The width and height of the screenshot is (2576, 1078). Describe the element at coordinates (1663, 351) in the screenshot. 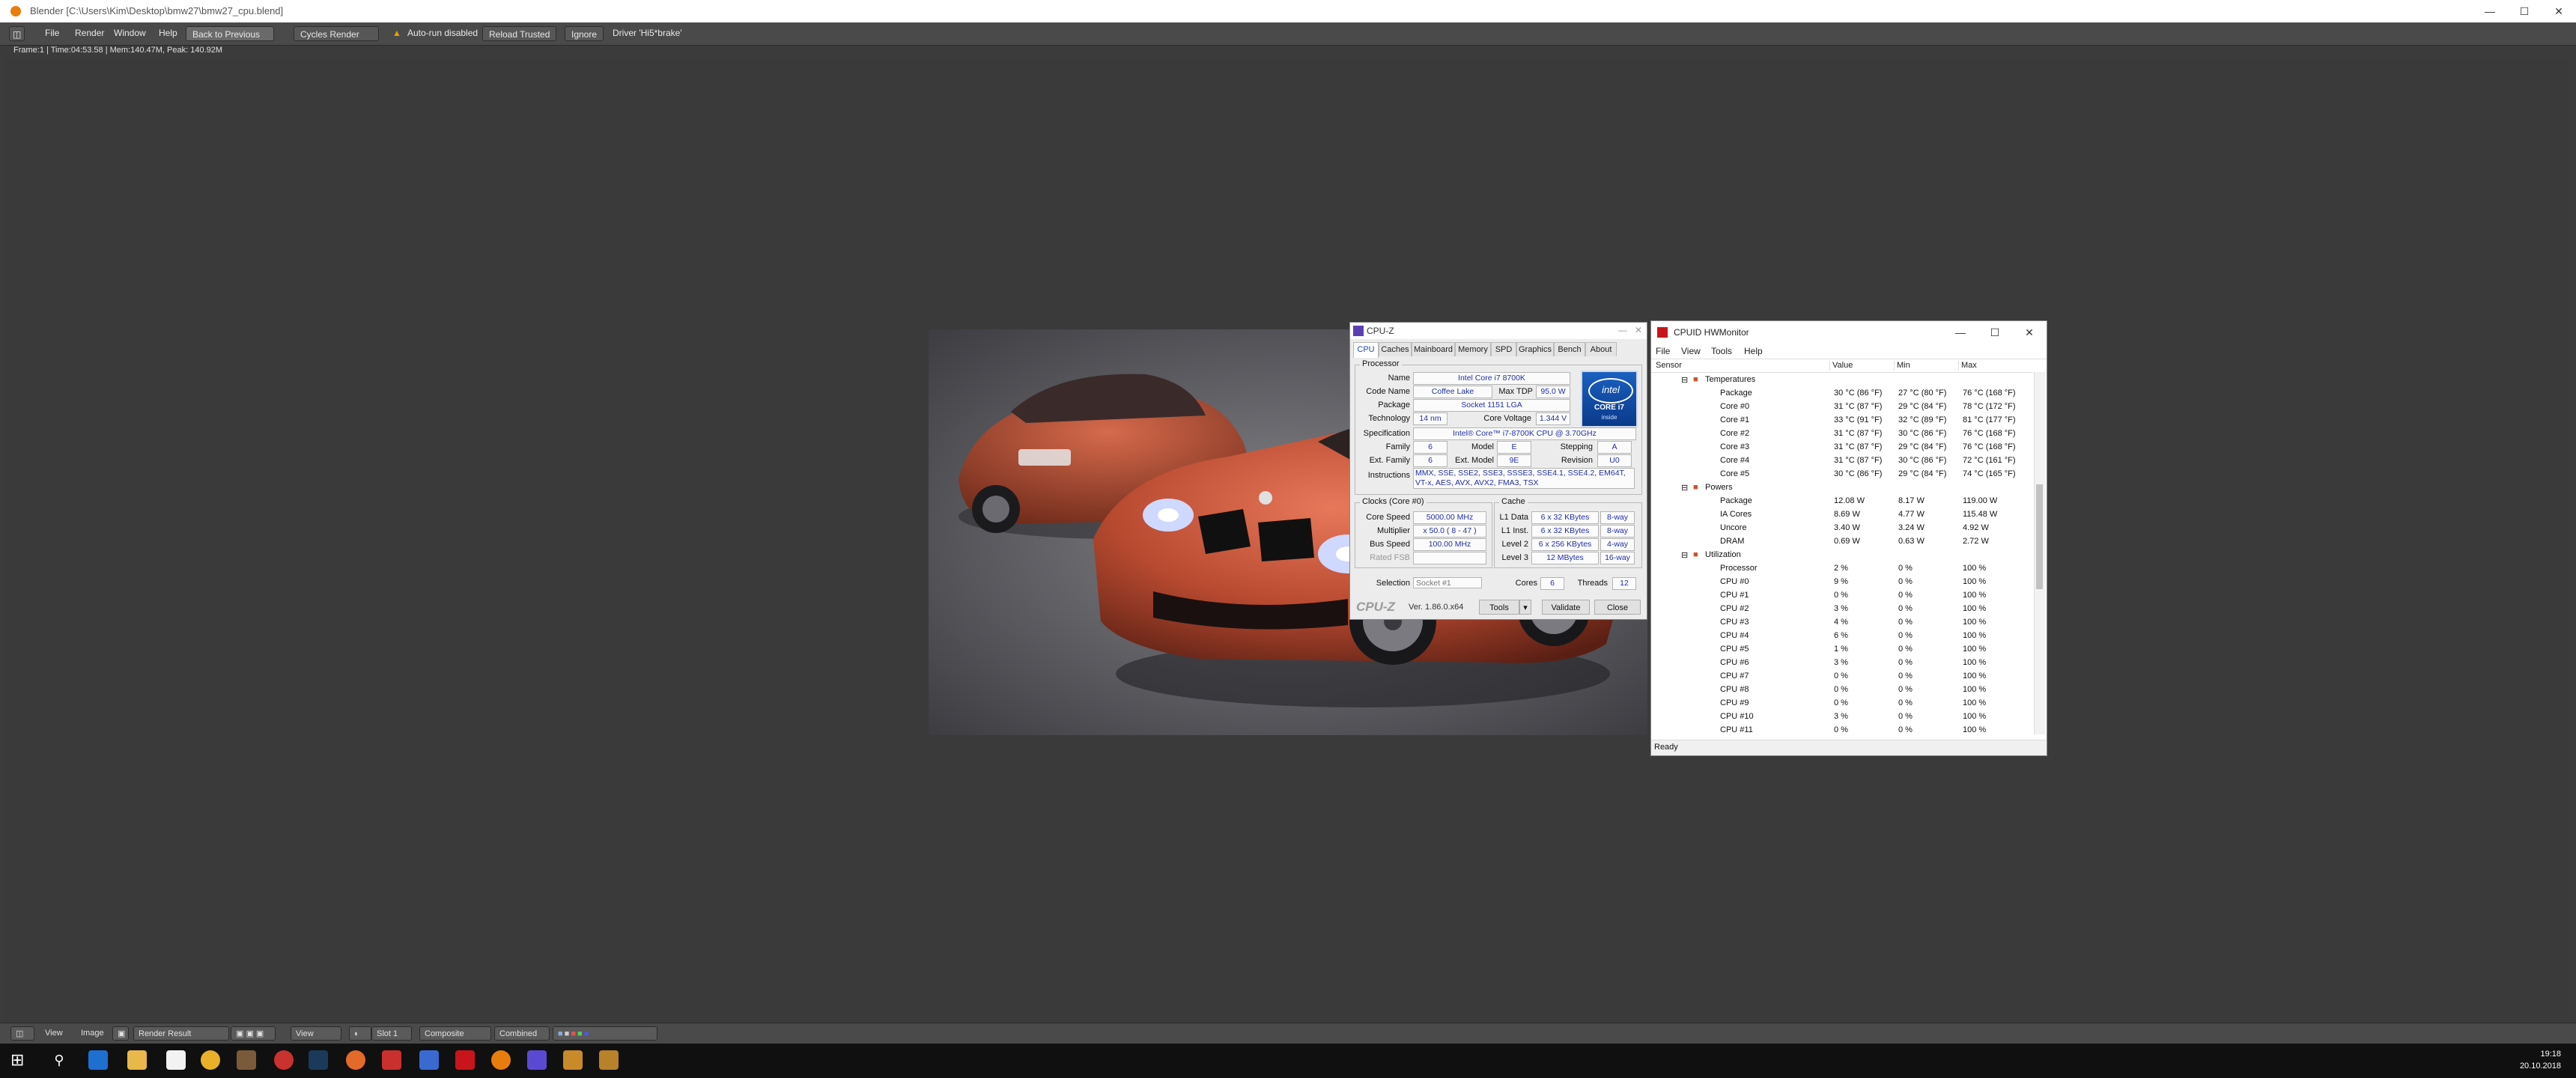

I see `hwm-menu-file: File` at that location.